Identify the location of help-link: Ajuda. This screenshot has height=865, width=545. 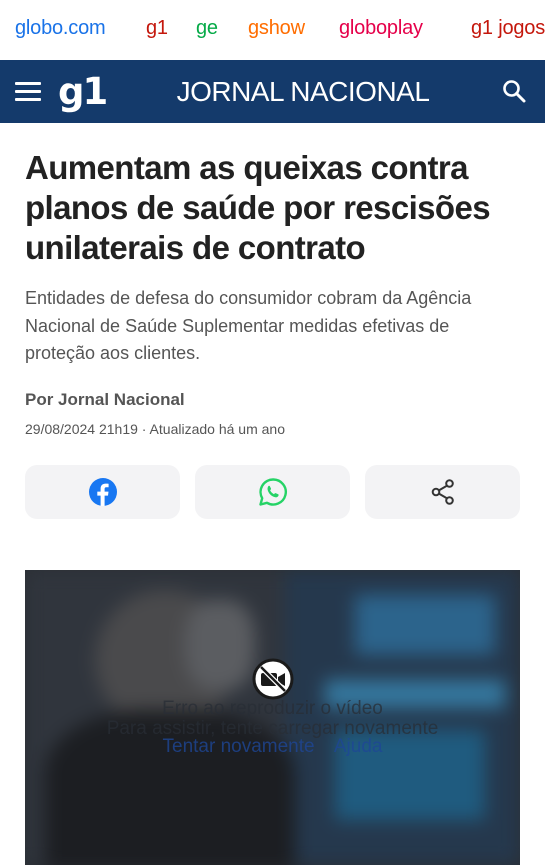
(358, 746).